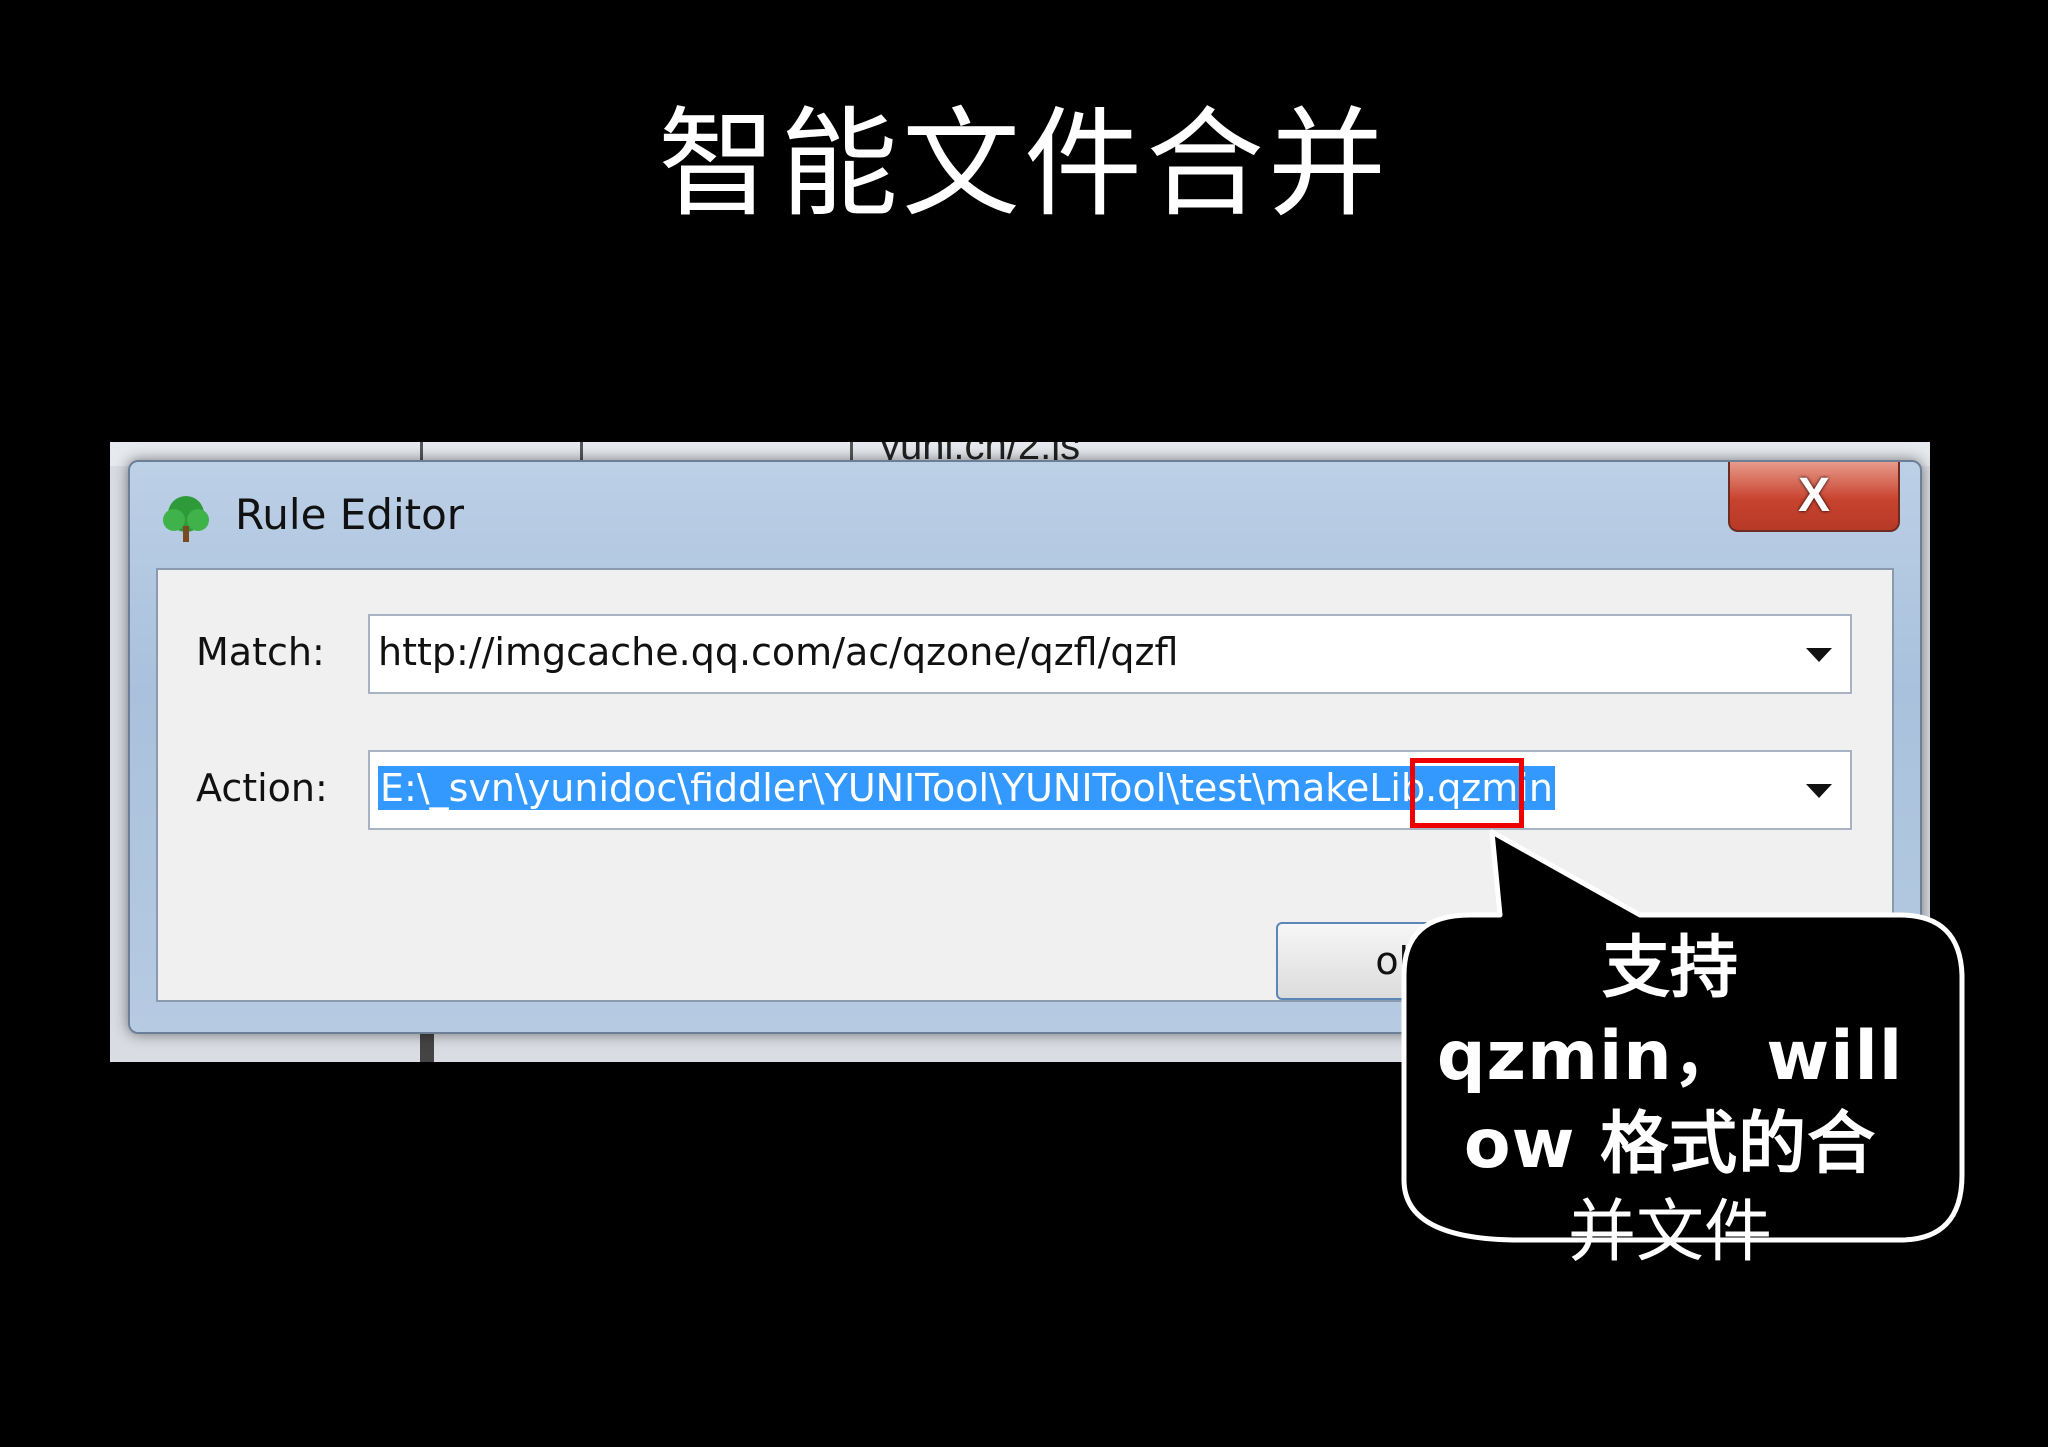  What do you see at coordinates (1670, 1101) in the screenshot?
I see `callout-text: 支持 qzmin， will ow 格式的合 并文件` at bounding box center [1670, 1101].